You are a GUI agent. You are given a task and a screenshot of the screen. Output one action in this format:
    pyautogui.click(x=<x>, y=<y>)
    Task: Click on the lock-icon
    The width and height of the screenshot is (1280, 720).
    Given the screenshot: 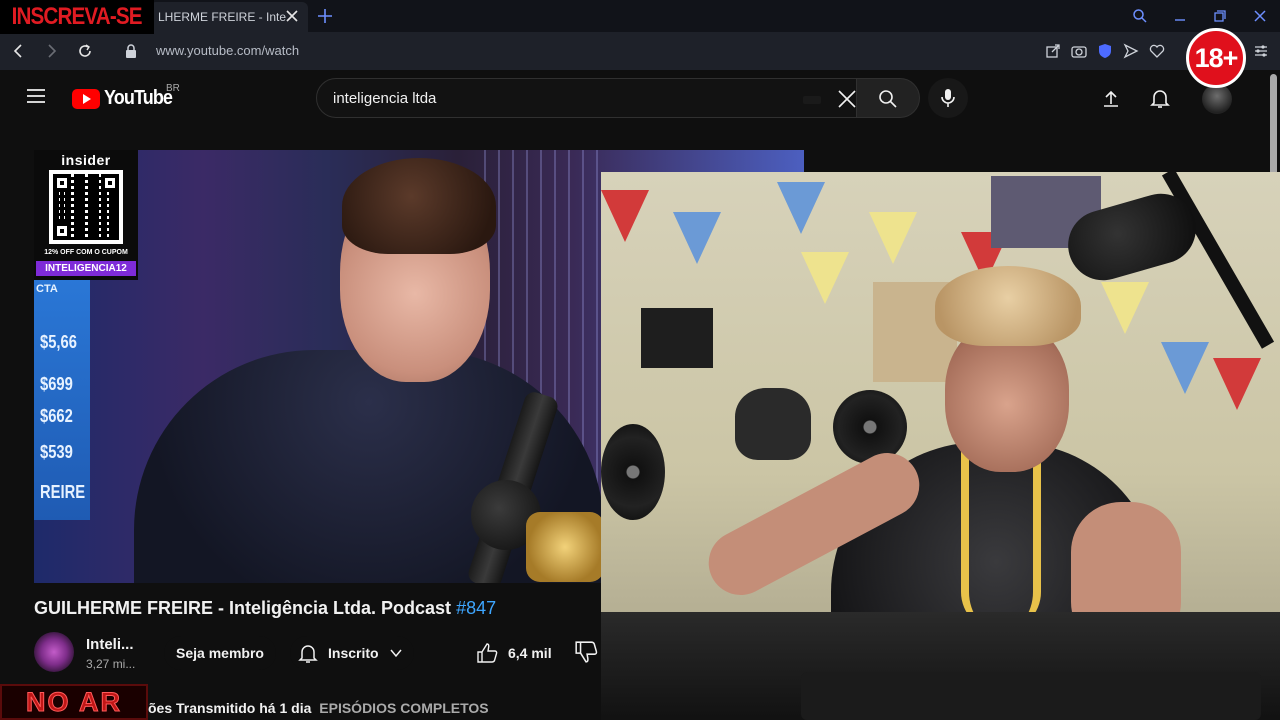 What is the action you would take?
    pyautogui.click(x=131, y=51)
    